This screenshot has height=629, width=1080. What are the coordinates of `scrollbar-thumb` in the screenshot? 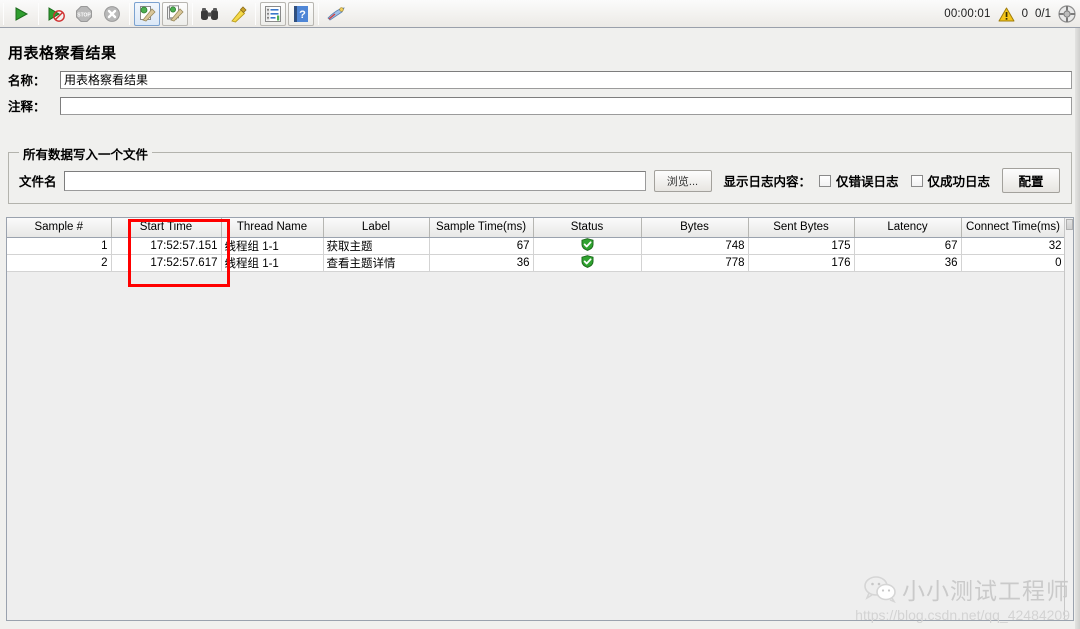 It's located at (1069, 224).